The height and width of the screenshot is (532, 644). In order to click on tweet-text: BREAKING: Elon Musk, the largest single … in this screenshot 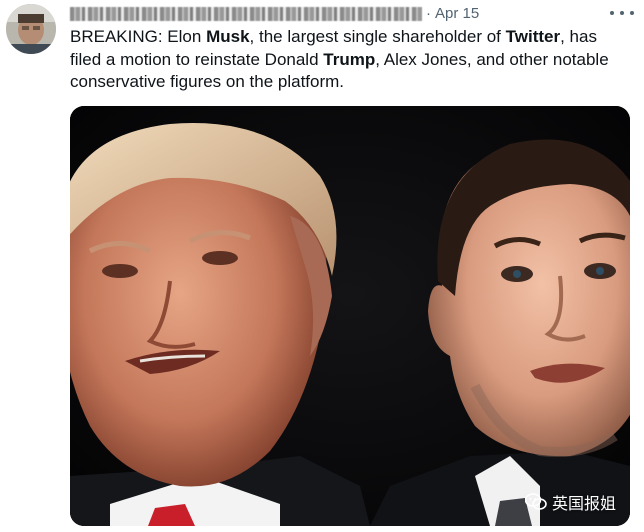, I will do `click(350, 60)`.